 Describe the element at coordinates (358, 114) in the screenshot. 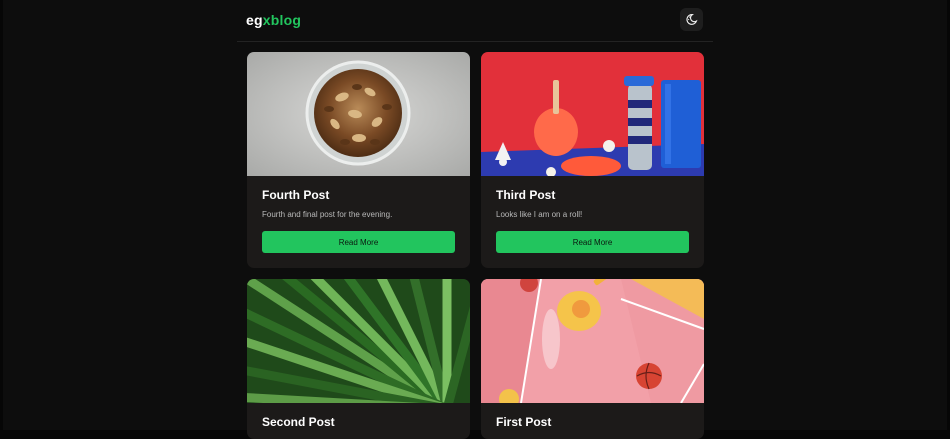

I see `post-image-bowl-of-nuts` at that location.